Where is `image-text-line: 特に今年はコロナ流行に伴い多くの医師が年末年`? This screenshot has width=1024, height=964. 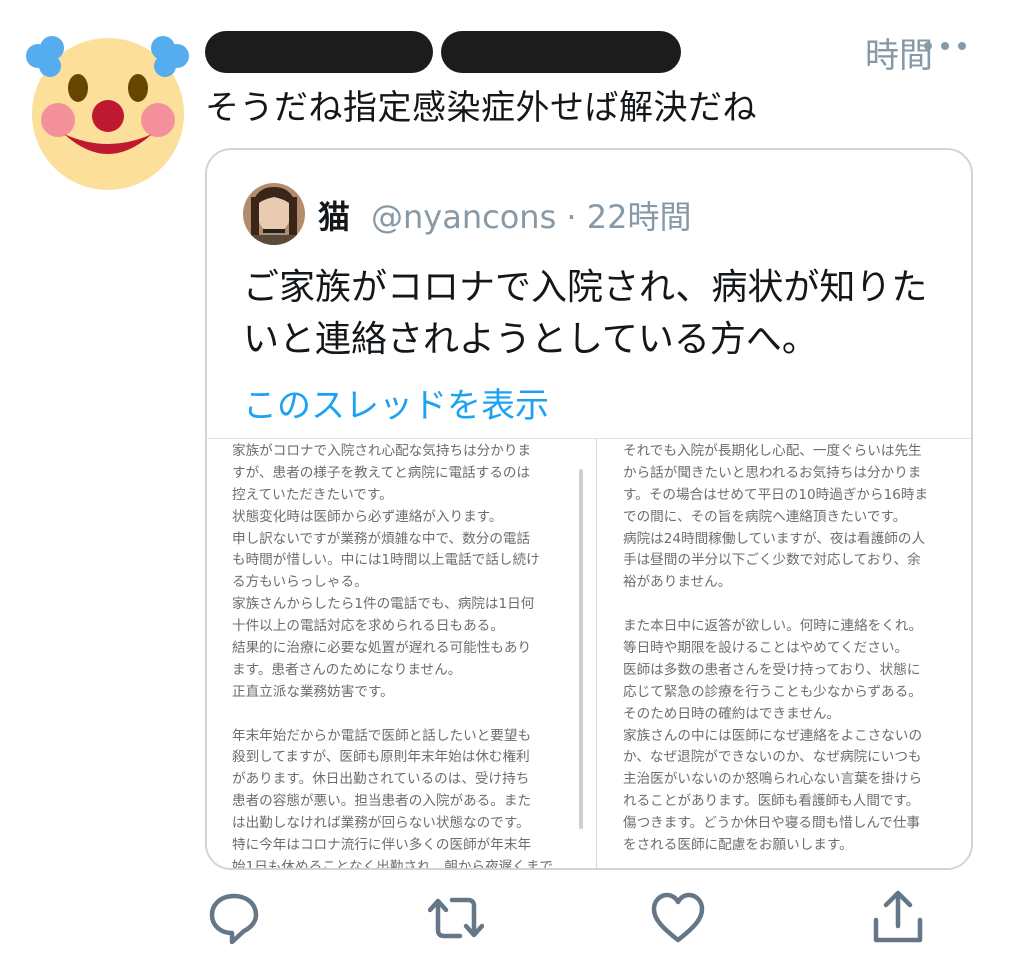
image-text-line: 特に今年はコロナ流行に伴い多くの医師が年末年 is located at coordinates (382, 845).